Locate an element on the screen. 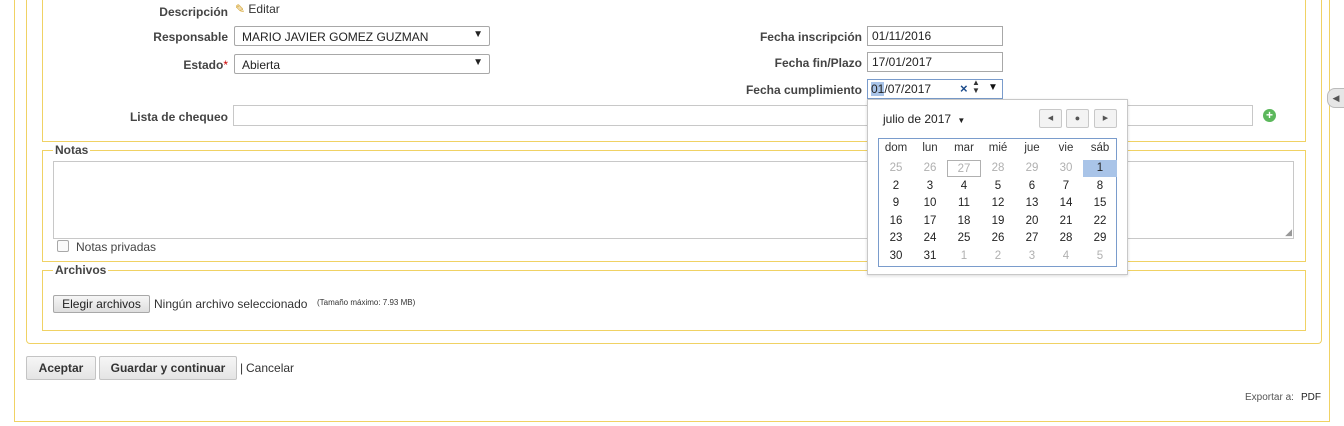 The width and height of the screenshot is (1344, 426). pencil-icon: ✎ is located at coordinates (240, 9).